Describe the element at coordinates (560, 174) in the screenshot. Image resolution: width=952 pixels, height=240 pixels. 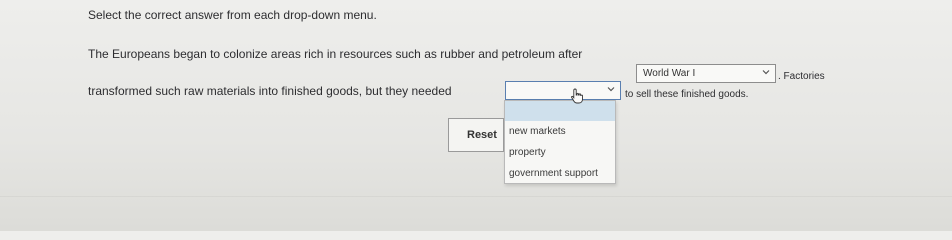
I see `dropdown-option: government support` at that location.